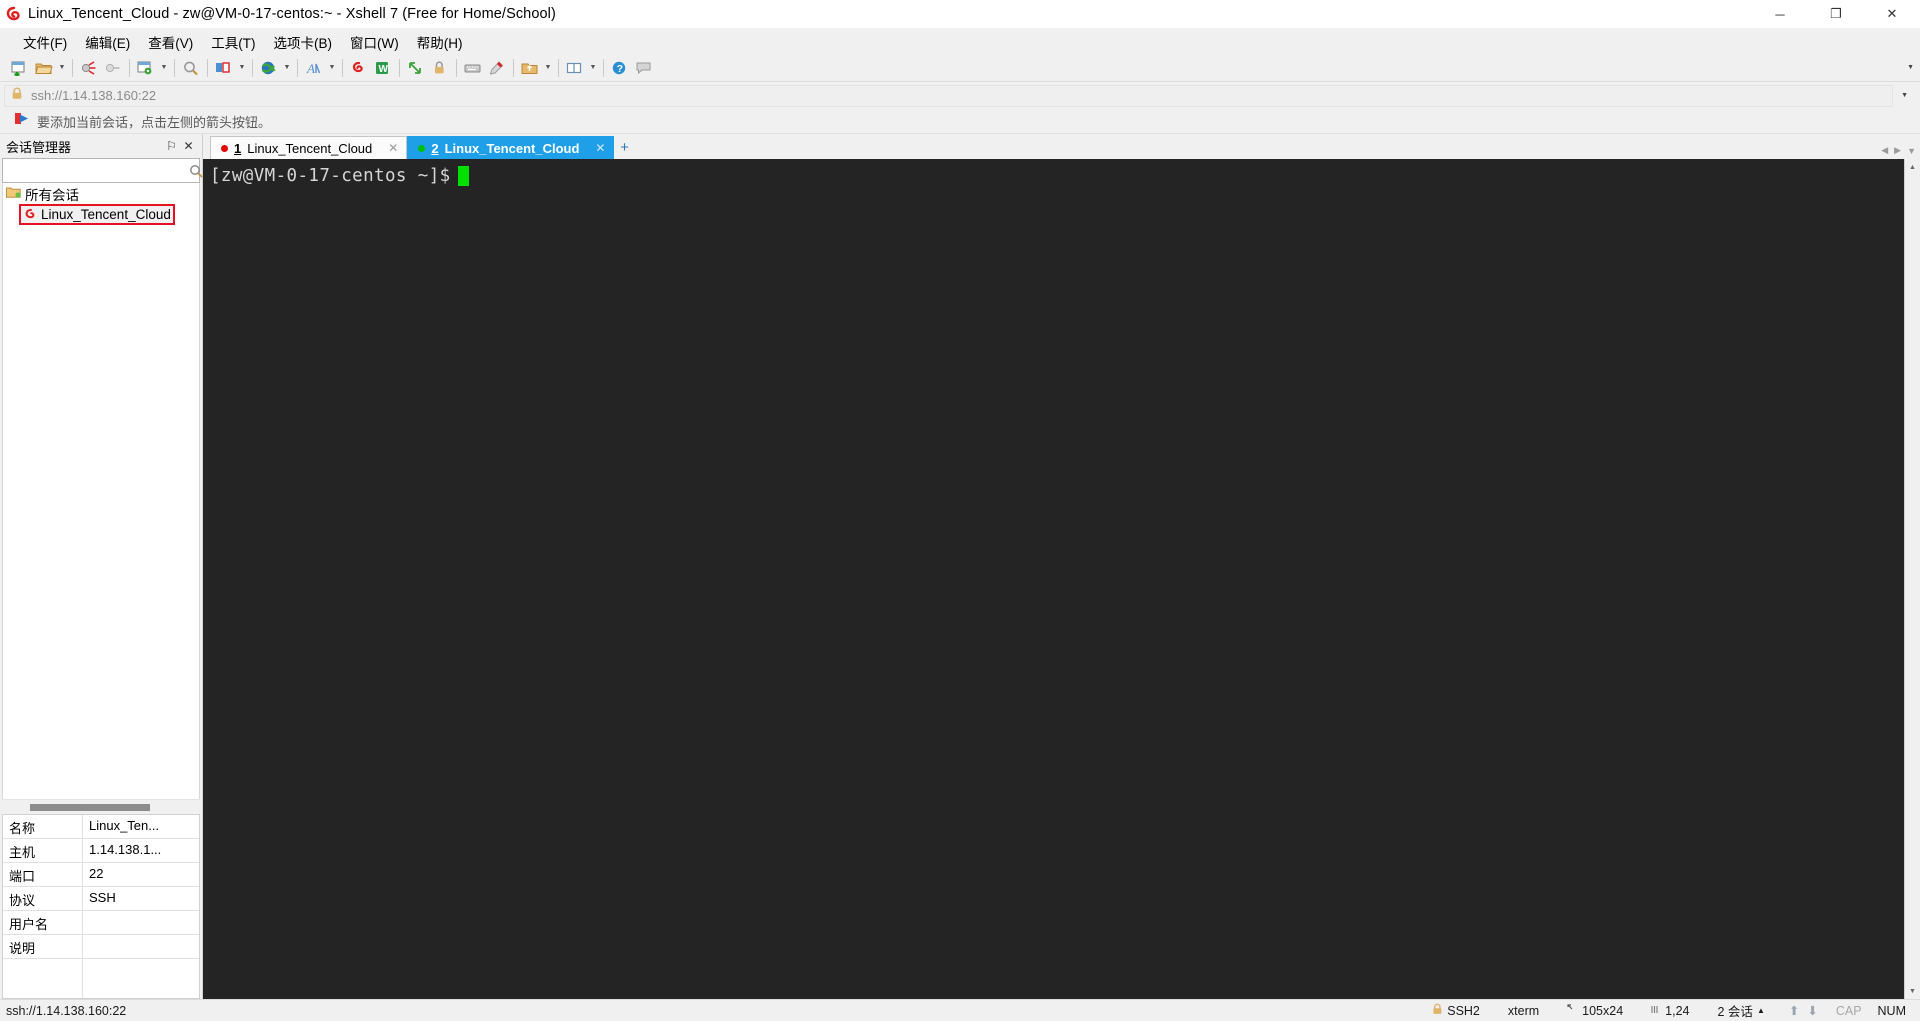 The height and width of the screenshot is (1021, 1920). I want to click on scrollbar-thumb, so click(90, 807).